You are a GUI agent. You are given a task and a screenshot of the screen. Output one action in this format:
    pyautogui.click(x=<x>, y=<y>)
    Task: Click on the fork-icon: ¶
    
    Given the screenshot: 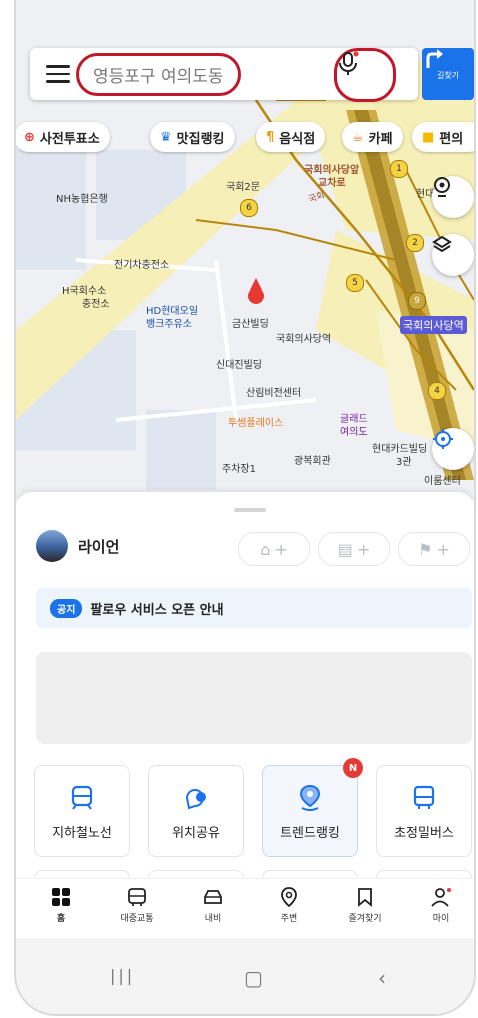 What is the action you would take?
    pyautogui.click(x=270, y=137)
    